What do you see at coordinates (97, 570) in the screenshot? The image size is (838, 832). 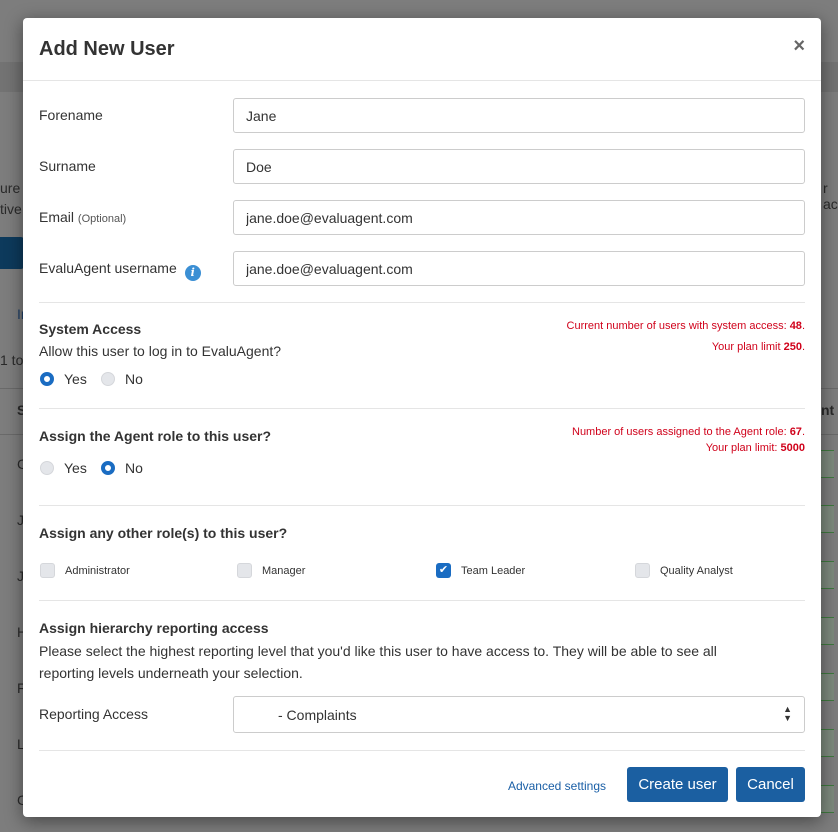 I see `checkbox-label: Administrator` at bounding box center [97, 570].